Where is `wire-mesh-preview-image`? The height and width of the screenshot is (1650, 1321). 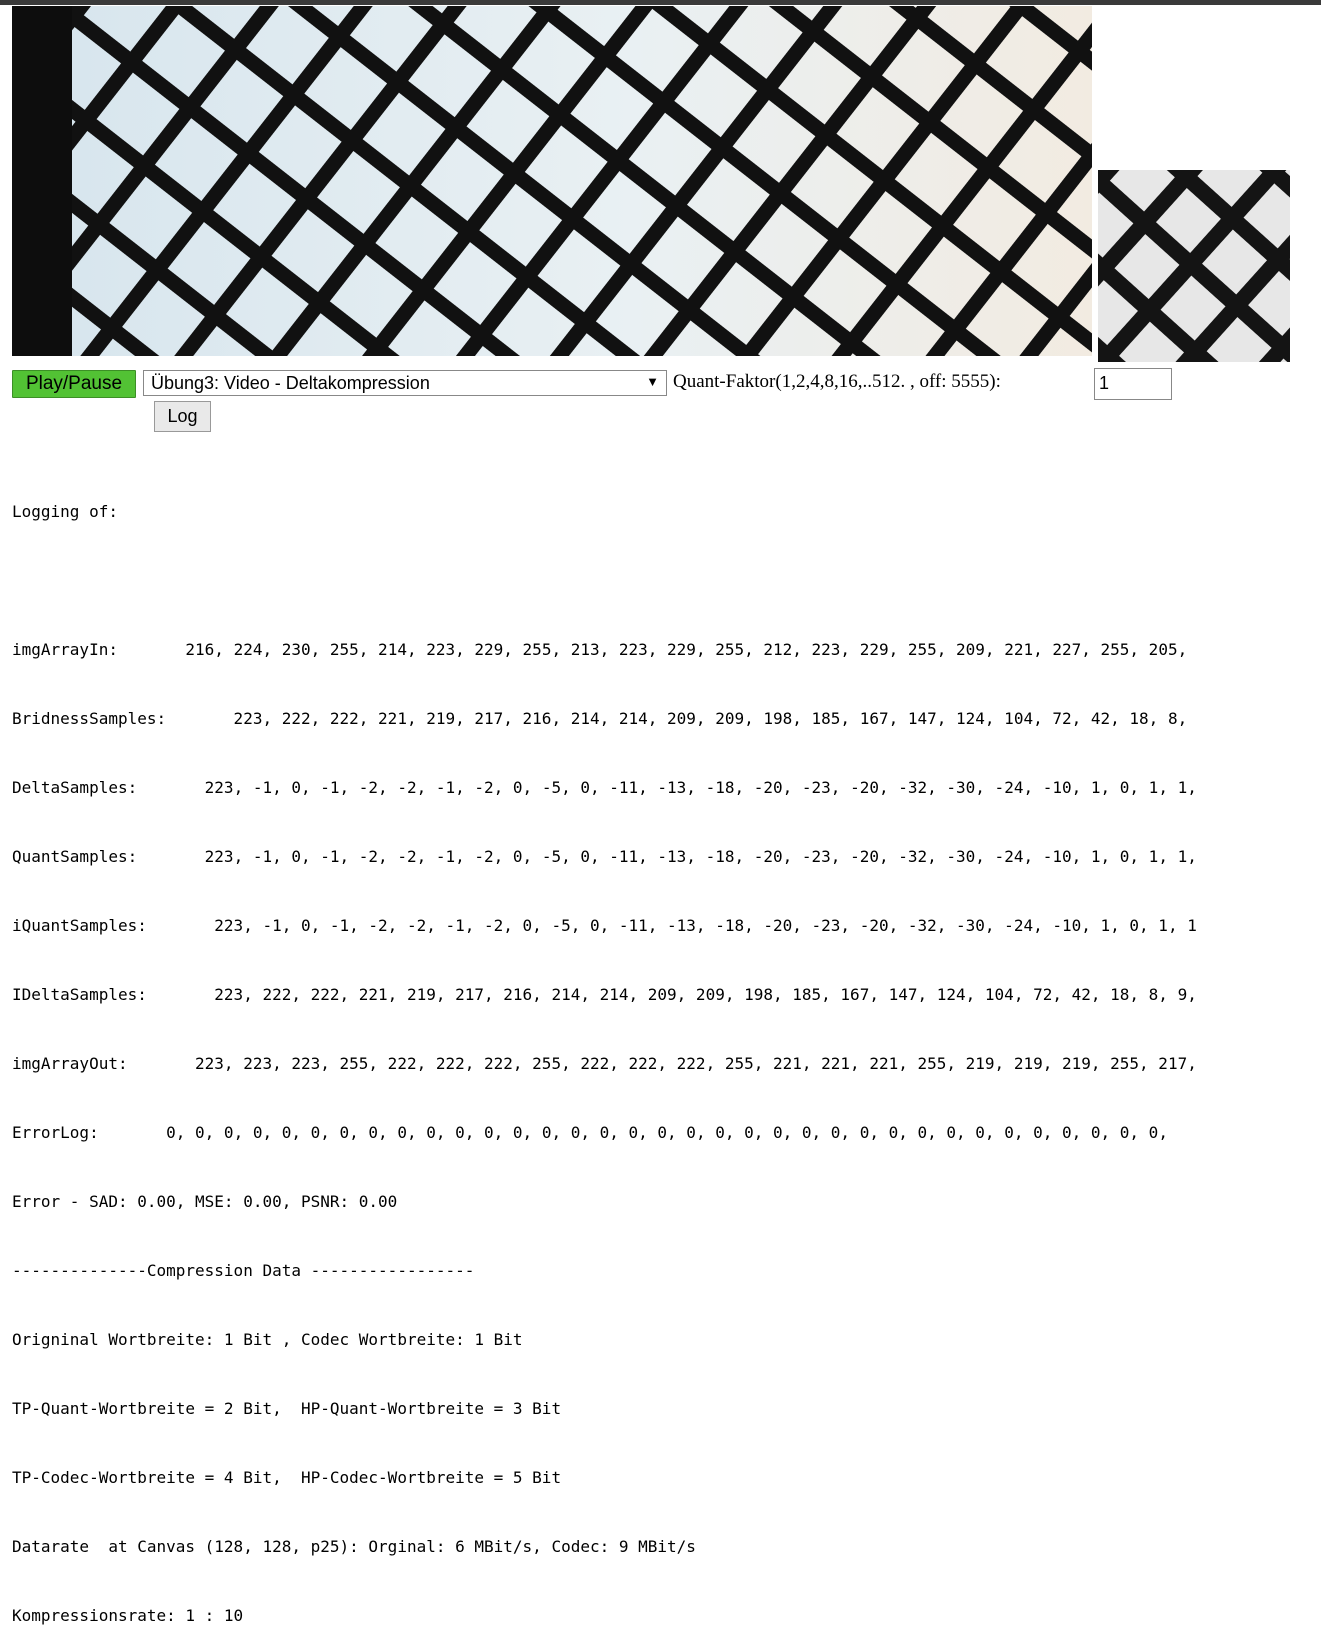
wire-mesh-preview-image is located at coordinates (1194, 266).